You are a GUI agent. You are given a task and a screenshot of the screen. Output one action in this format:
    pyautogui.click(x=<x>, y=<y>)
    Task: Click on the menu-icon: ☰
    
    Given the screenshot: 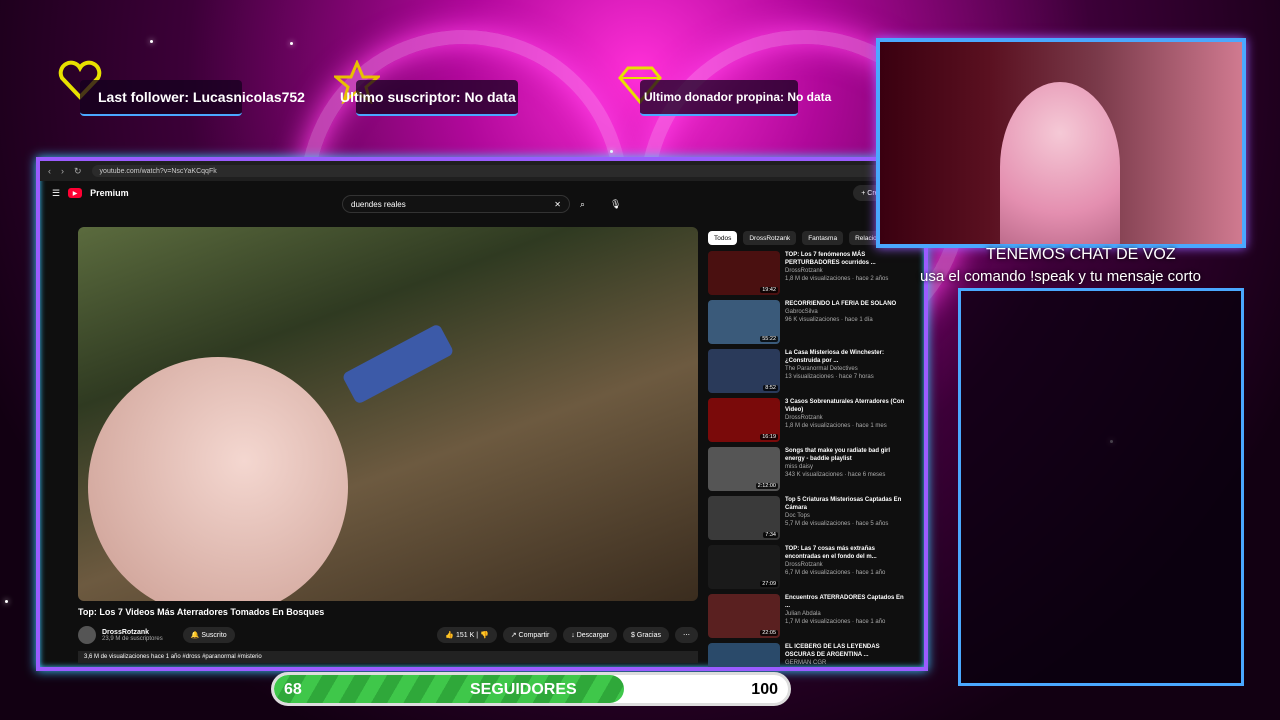 What is the action you would take?
    pyautogui.click(x=56, y=193)
    